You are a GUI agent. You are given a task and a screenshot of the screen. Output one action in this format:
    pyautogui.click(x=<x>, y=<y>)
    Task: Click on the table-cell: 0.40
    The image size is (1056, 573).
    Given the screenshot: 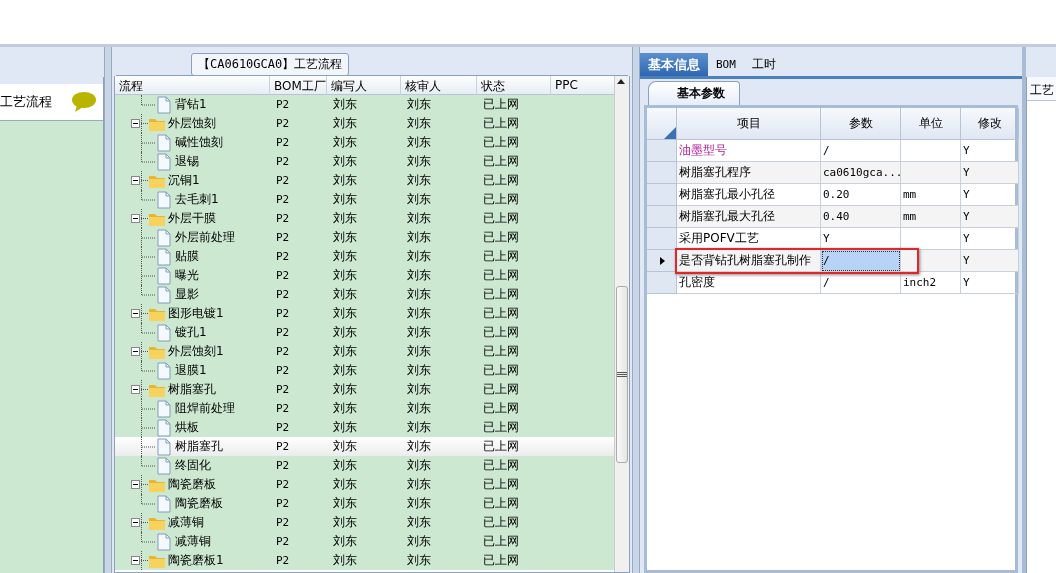 What is the action you would take?
    pyautogui.click(x=861, y=217)
    